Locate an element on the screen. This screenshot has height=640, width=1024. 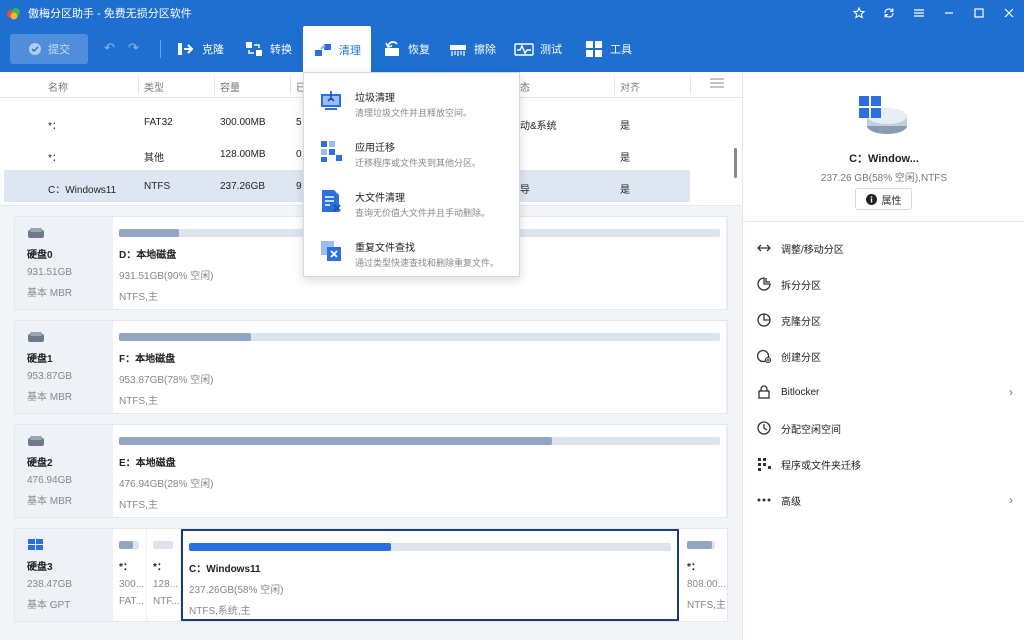
op-advanced: 高级 › is located at coordinates (883, 500).